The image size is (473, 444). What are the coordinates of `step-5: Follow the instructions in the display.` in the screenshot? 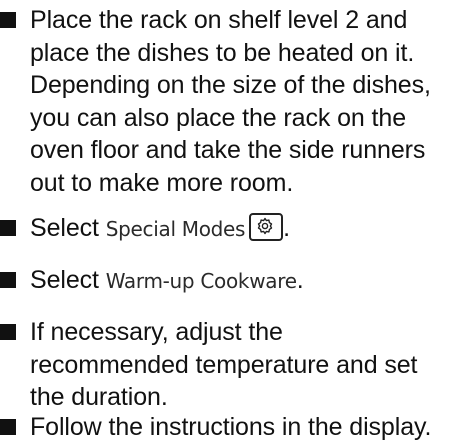 It's located at (235, 427).